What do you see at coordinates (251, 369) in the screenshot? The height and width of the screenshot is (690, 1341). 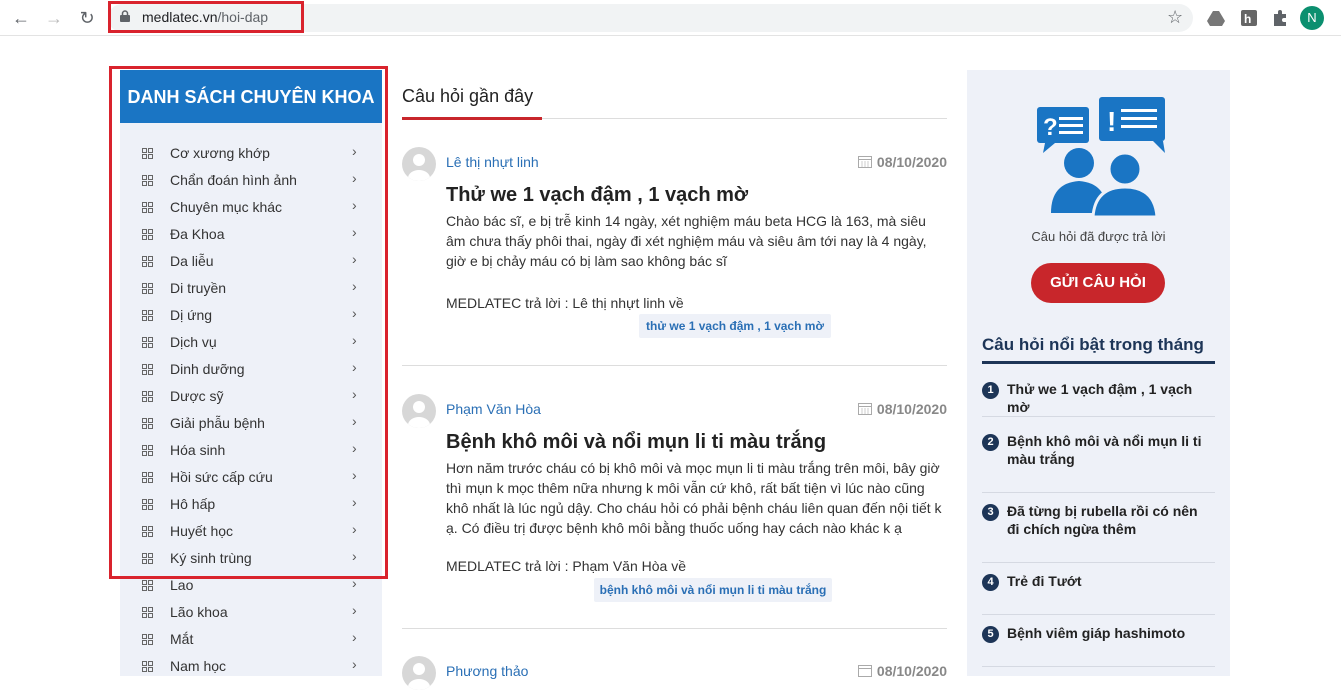 I see `sidebar-item: Dinh dưỡng ›` at bounding box center [251, 369].